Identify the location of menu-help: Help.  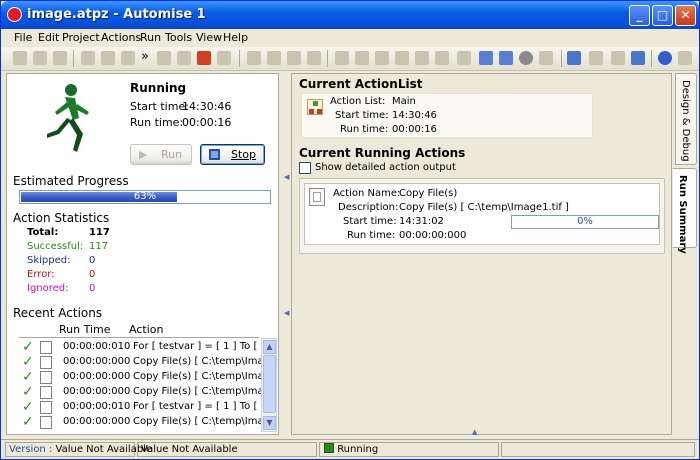
(235, 37).